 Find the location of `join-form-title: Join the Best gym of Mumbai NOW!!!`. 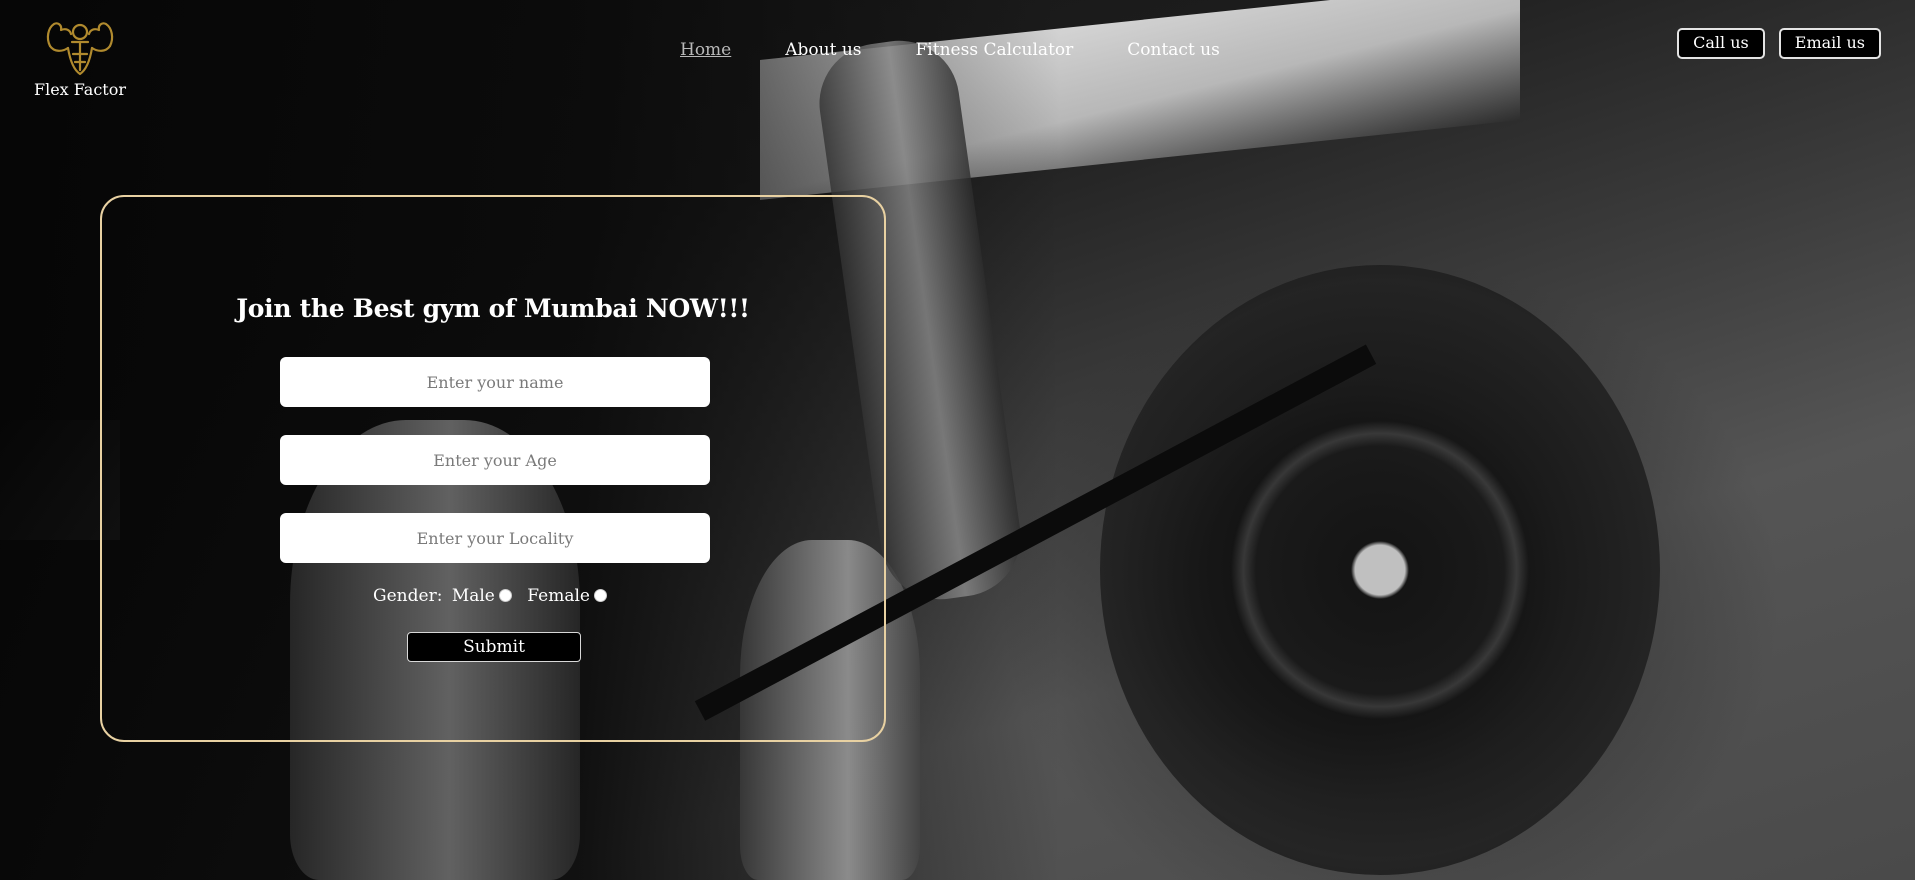

join-form-title: Join the Best gym of Mumbai NOW!!! is located at coordinates (493, 308).